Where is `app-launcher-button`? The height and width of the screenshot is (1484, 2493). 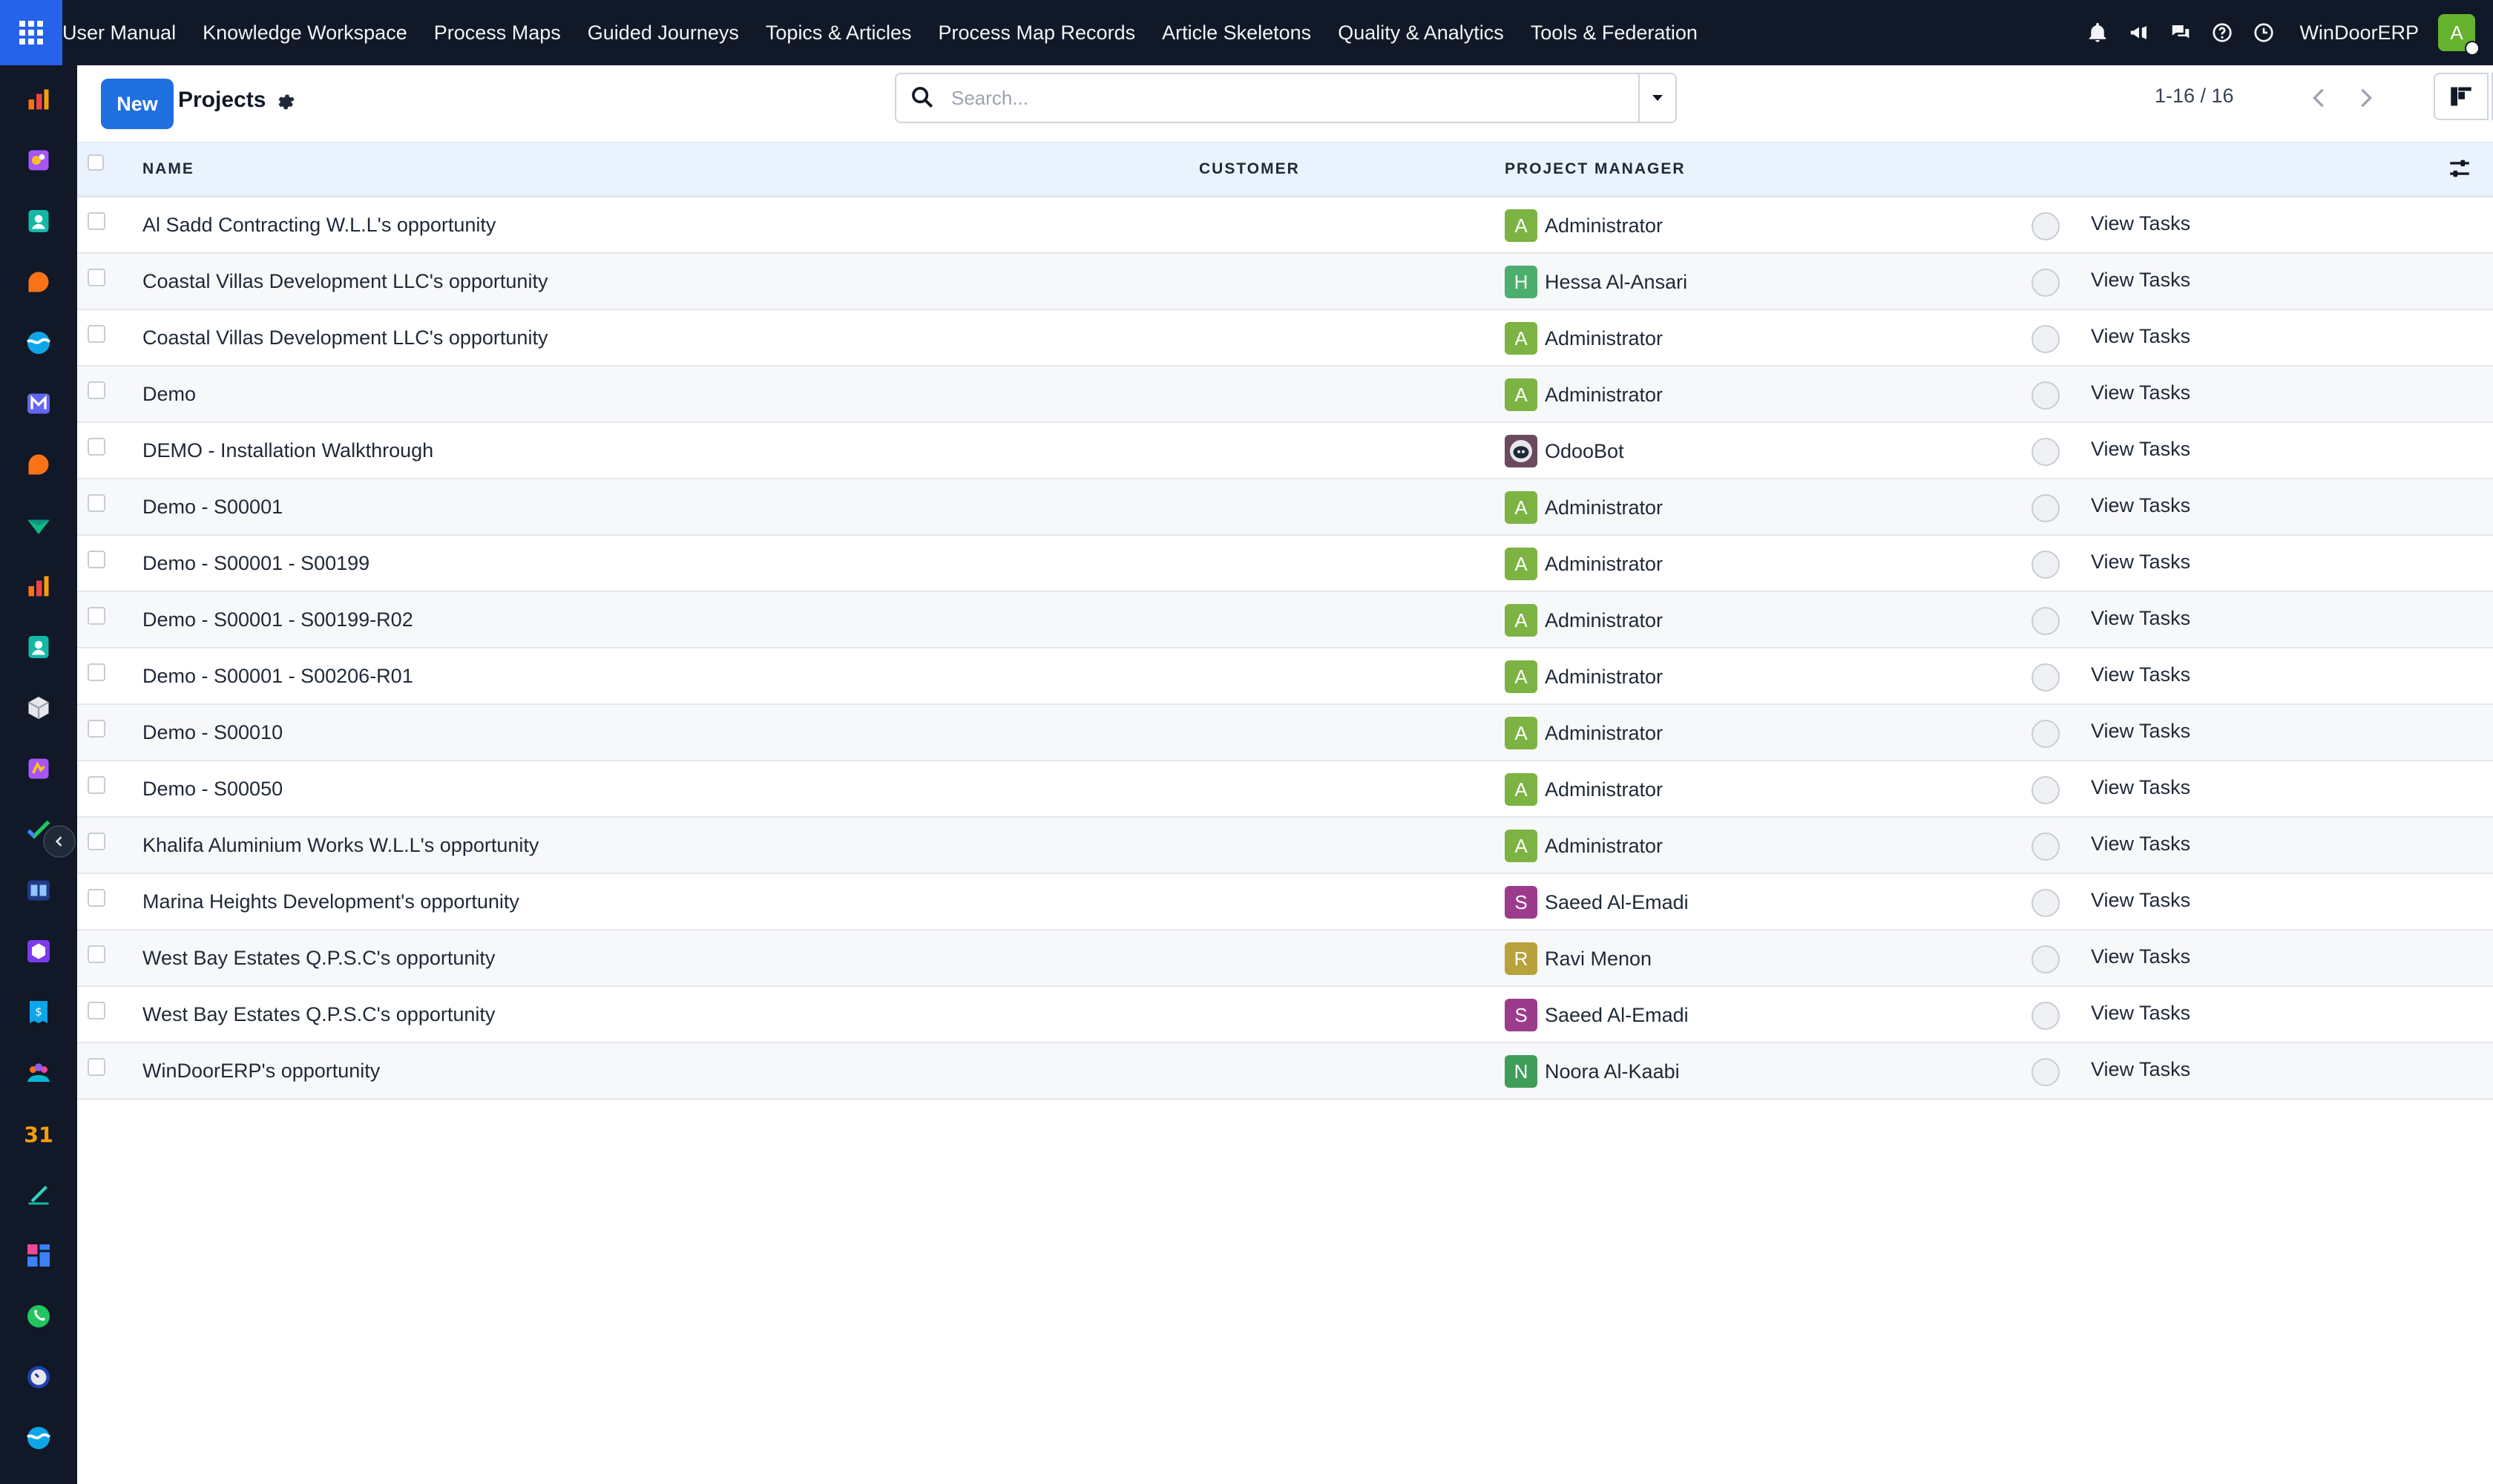
app-launcher-button is located at coordinates (31, 32).